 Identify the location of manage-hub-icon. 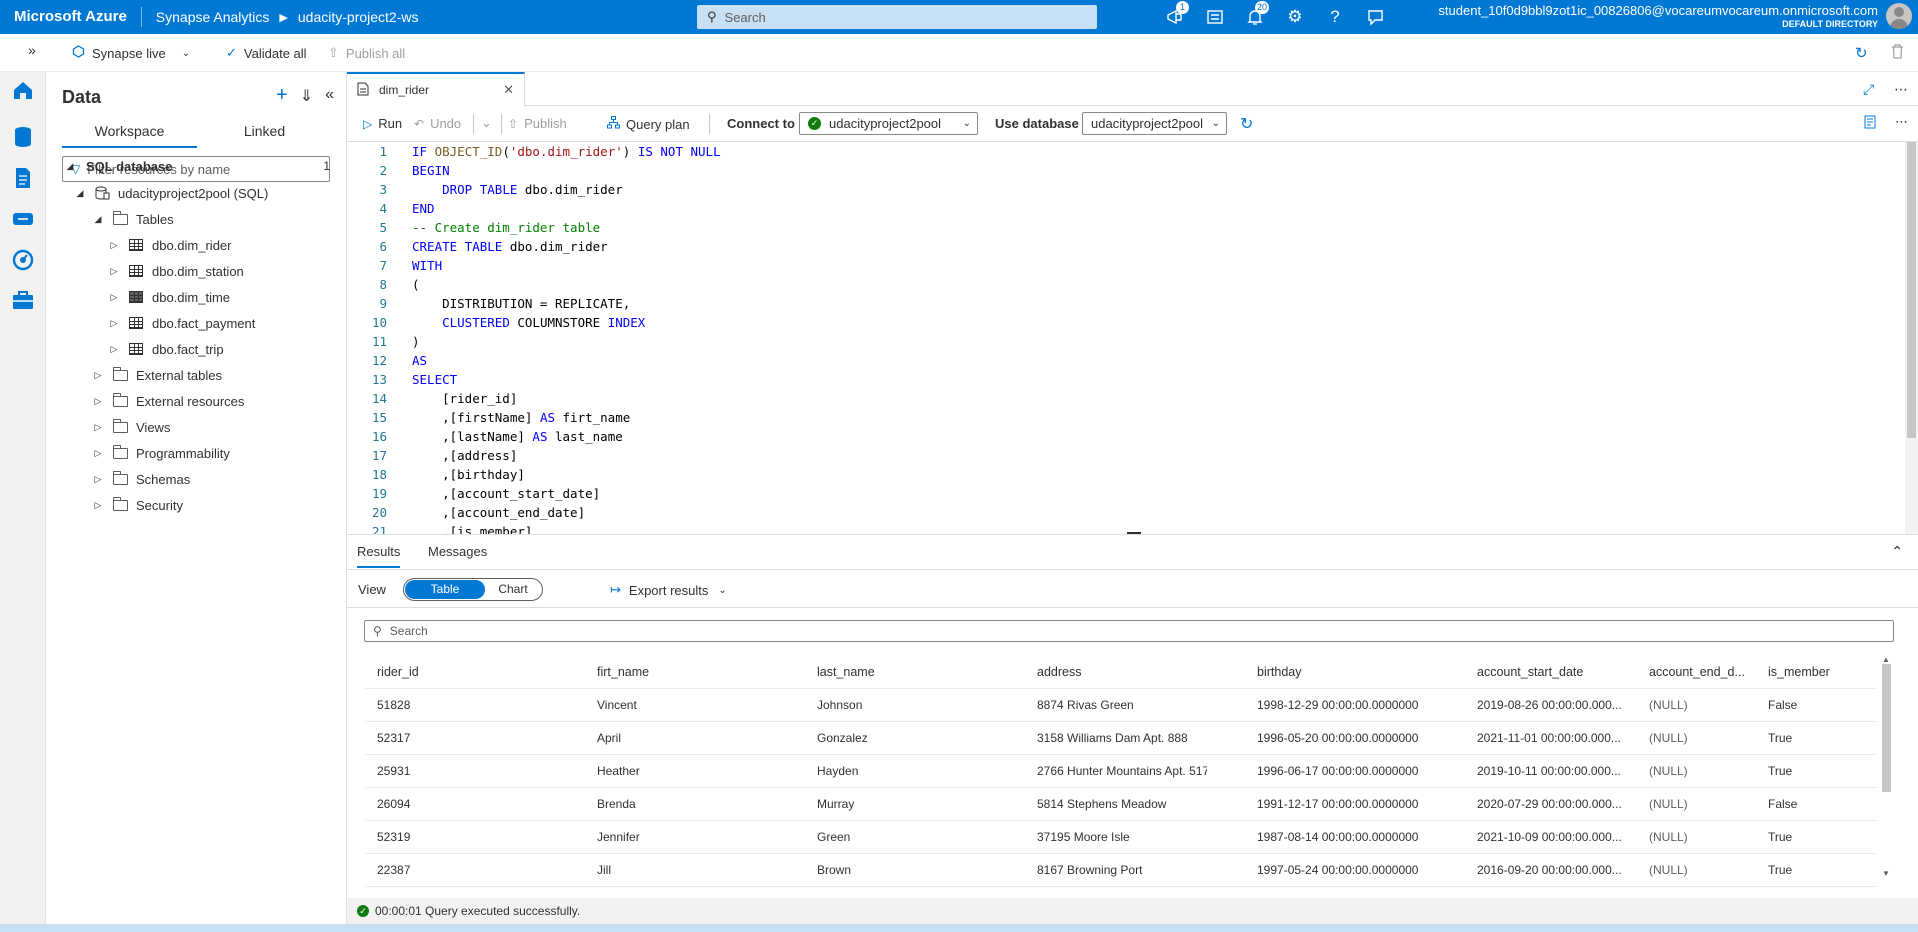
(23, 300).